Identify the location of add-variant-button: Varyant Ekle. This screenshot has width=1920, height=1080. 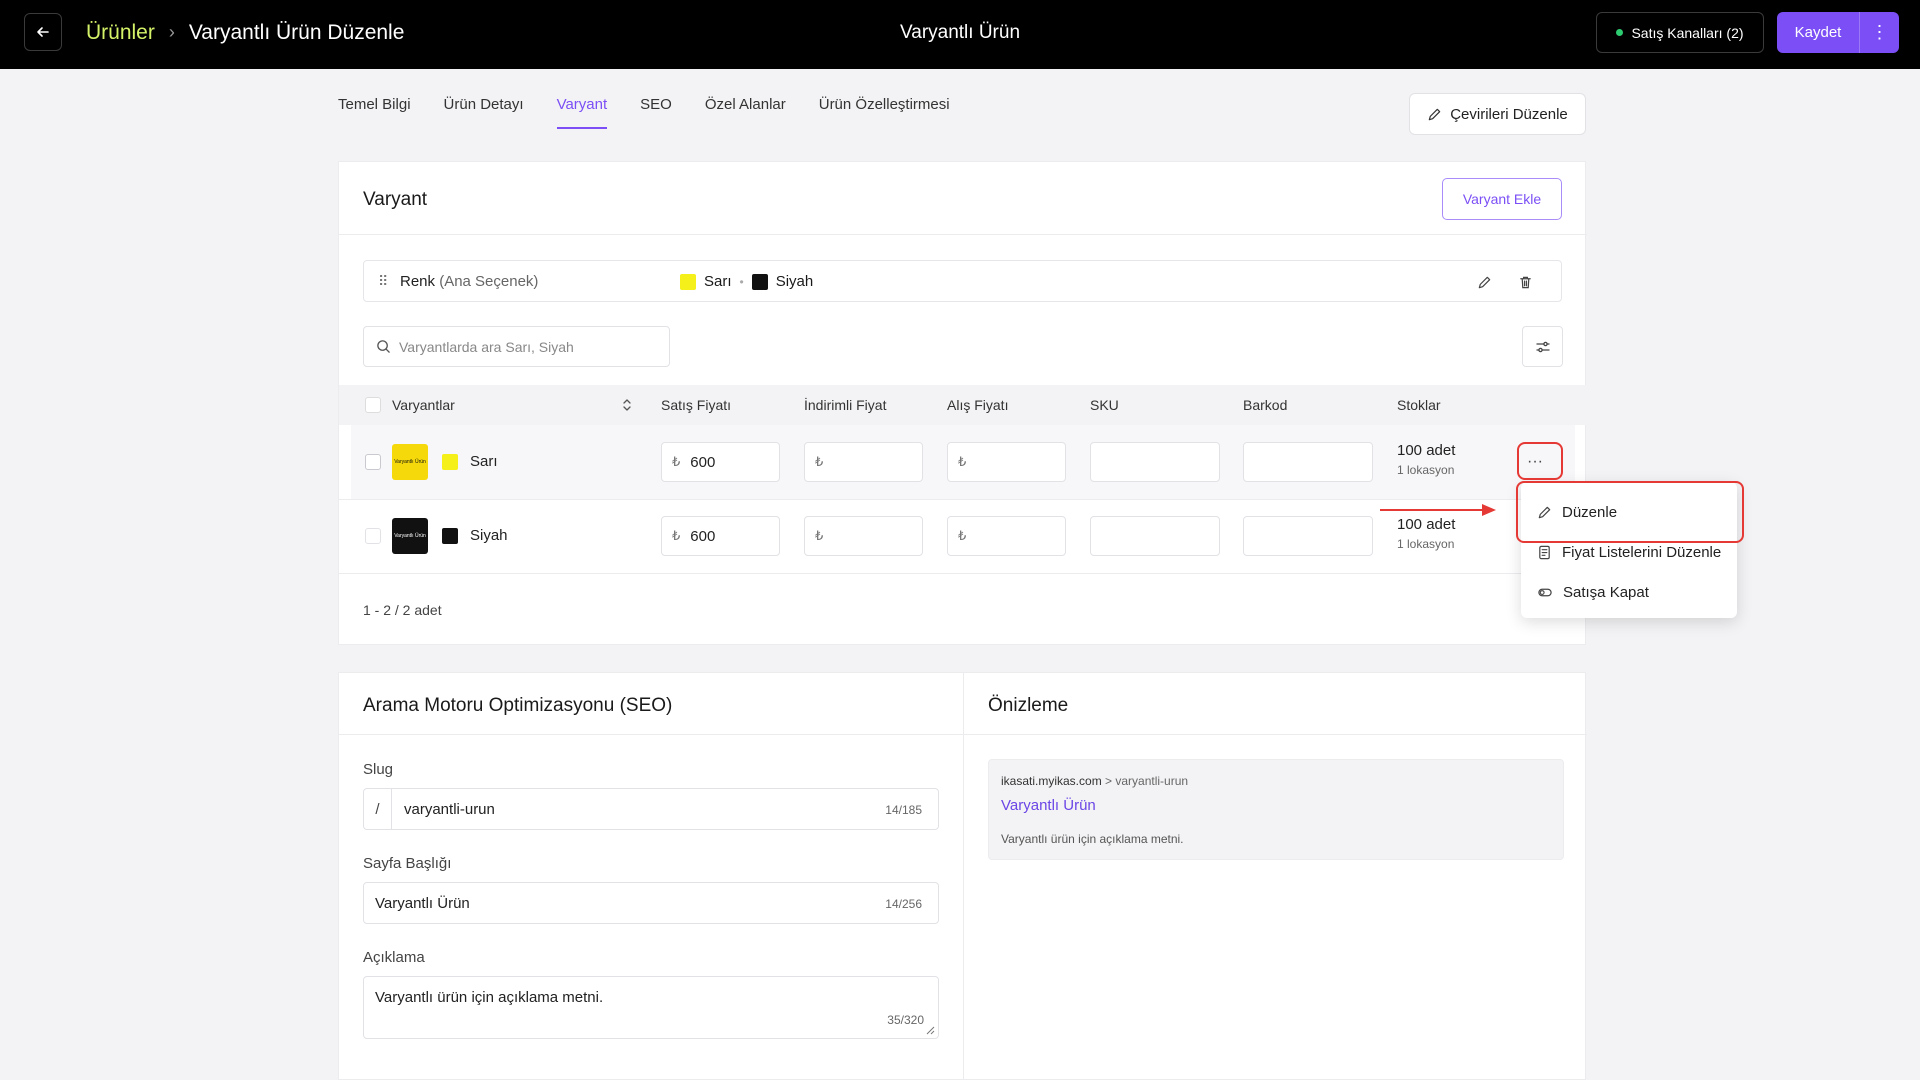
(1502, 199).